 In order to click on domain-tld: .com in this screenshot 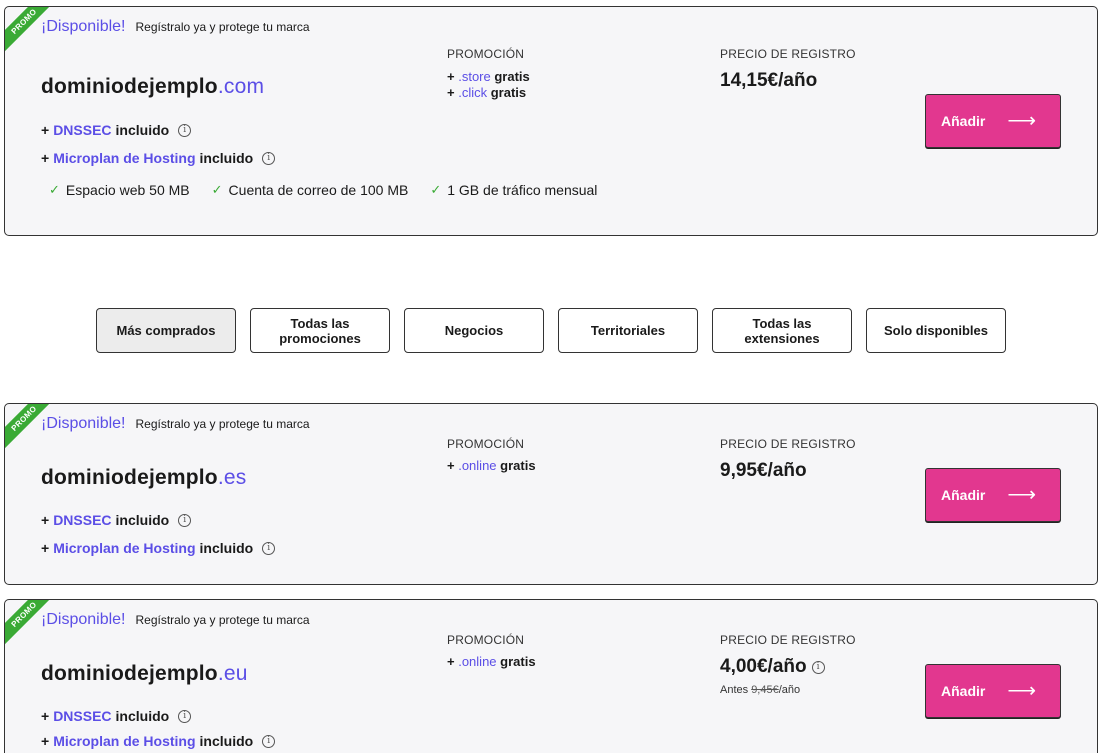, I will do `click(241, 86)`.